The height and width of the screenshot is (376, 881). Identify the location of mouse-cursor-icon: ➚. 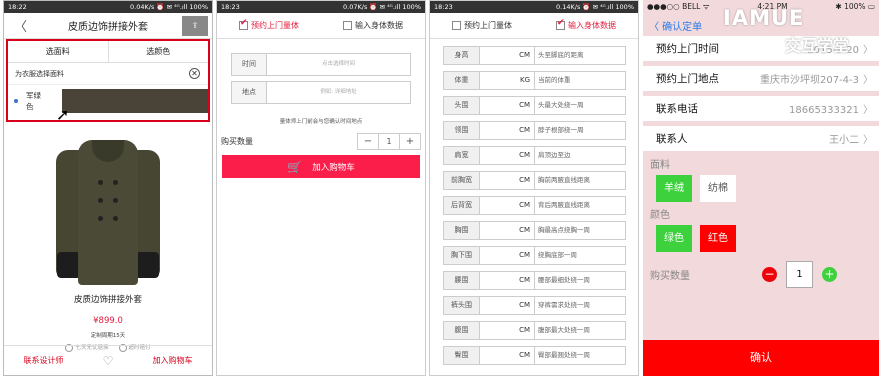
(63, 114).